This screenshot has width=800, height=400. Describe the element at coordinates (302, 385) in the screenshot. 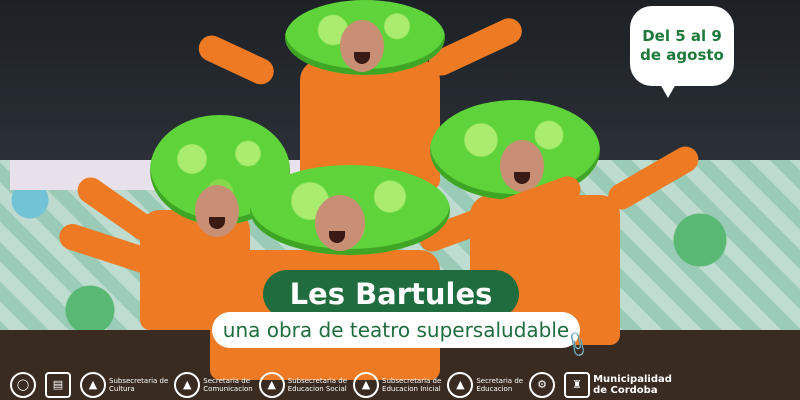

I see `logo-item: ▲ Subsecretaria de Educacion Social` at that location.